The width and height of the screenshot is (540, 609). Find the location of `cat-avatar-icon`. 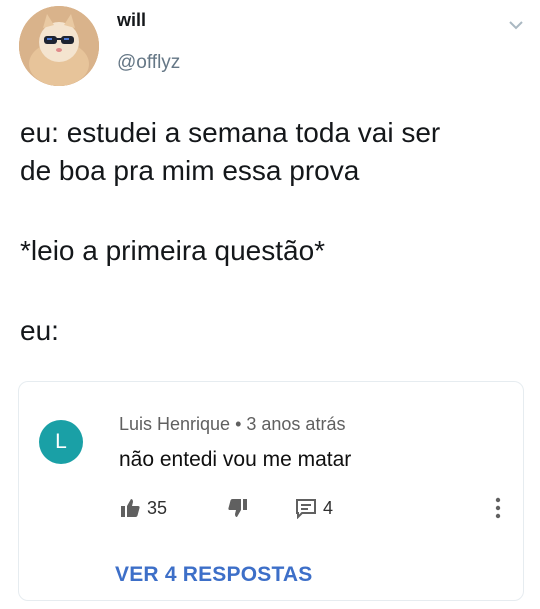

cat-avatar-icon is located at coordinates (59, 46).